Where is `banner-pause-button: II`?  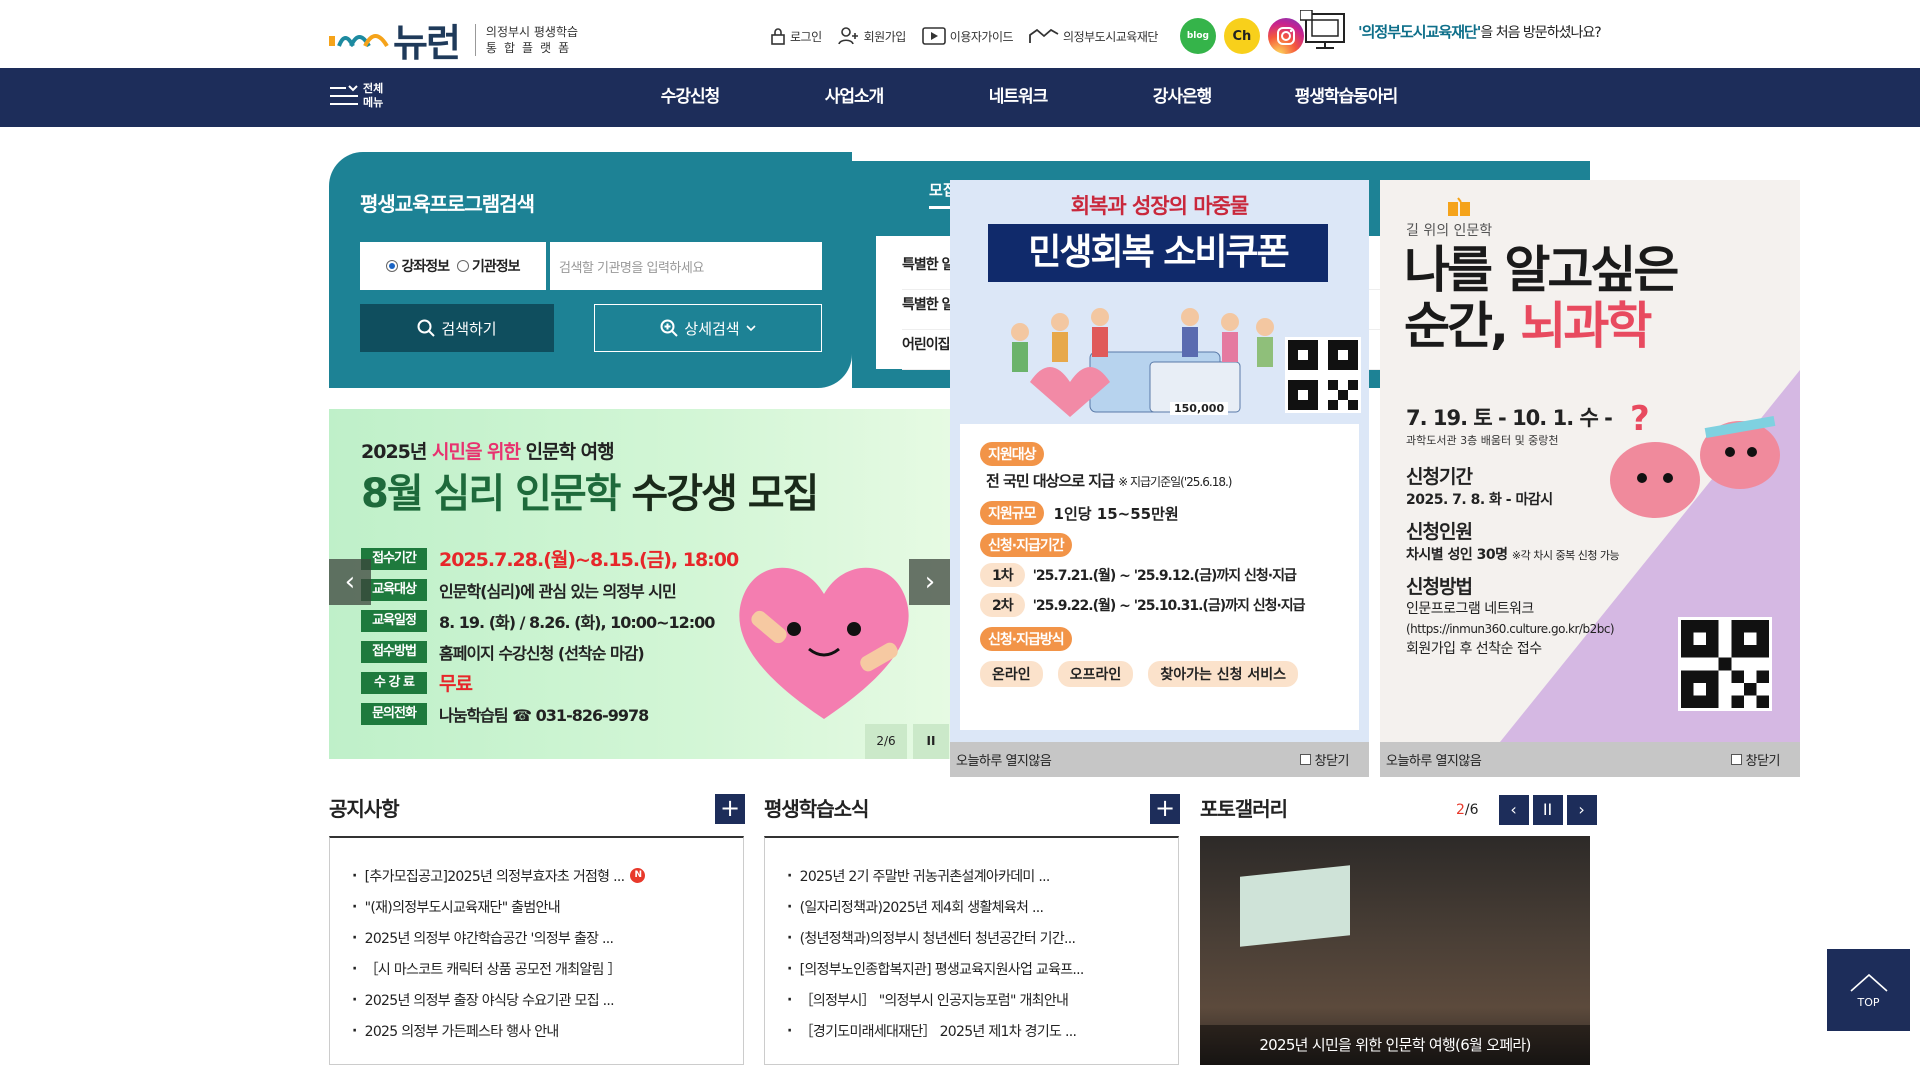
banner-pause-button: II is located at coordinates (931, 741).